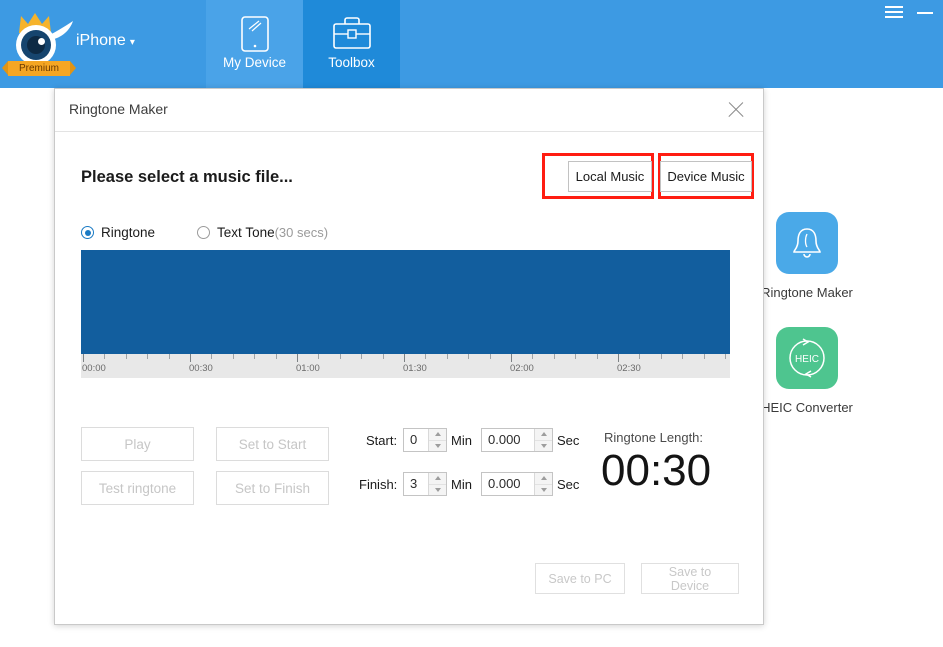 The image size is (943, 647). Describe the element at coordinates (508, 440) in the screenshot. I see `start-seconds-value: 0.000` at that location.